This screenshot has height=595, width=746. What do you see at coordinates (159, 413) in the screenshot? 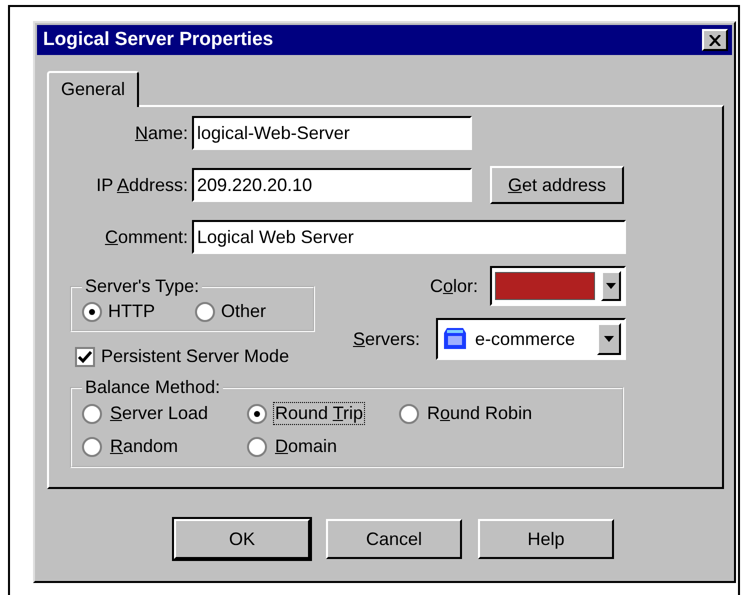
I see `option-label: Server Load` at bounding box center [159, 413].